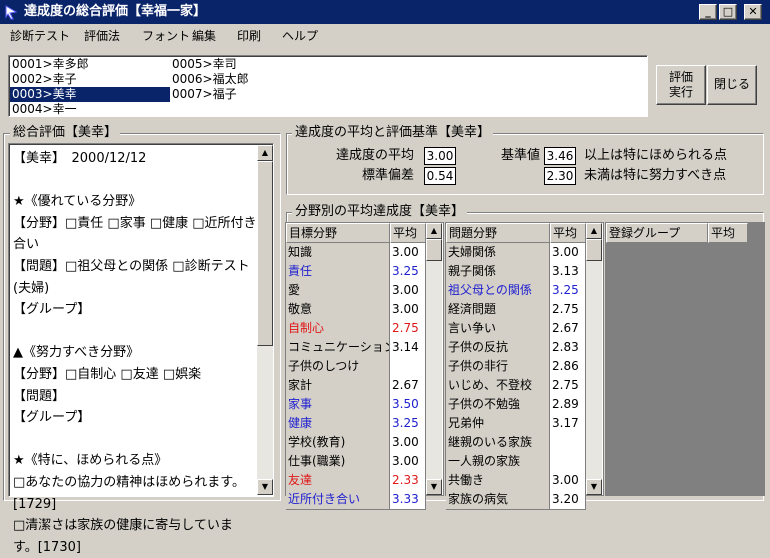 The image size is (770, 558). I want to click on table-row-name: 家事, so click(338, 405).